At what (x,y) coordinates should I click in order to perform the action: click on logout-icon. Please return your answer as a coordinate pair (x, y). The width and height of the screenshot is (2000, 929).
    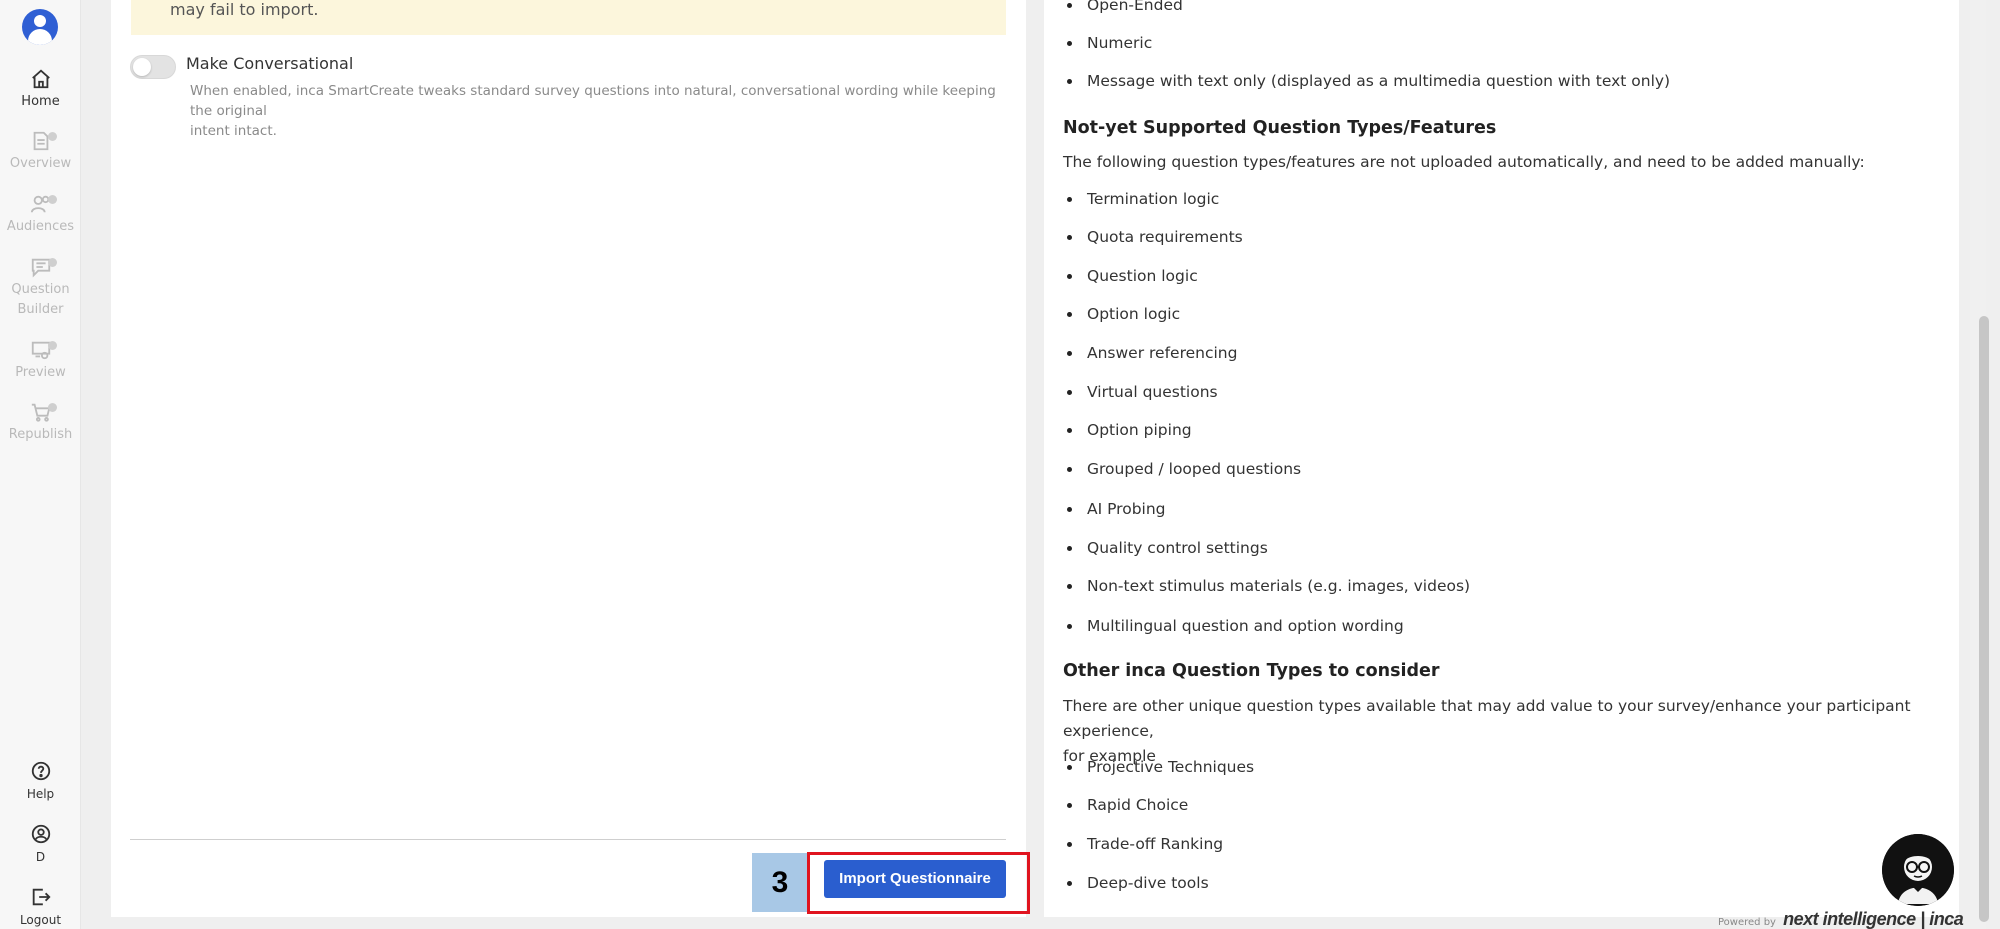
    Looking at the image, I should click on (41, 897).